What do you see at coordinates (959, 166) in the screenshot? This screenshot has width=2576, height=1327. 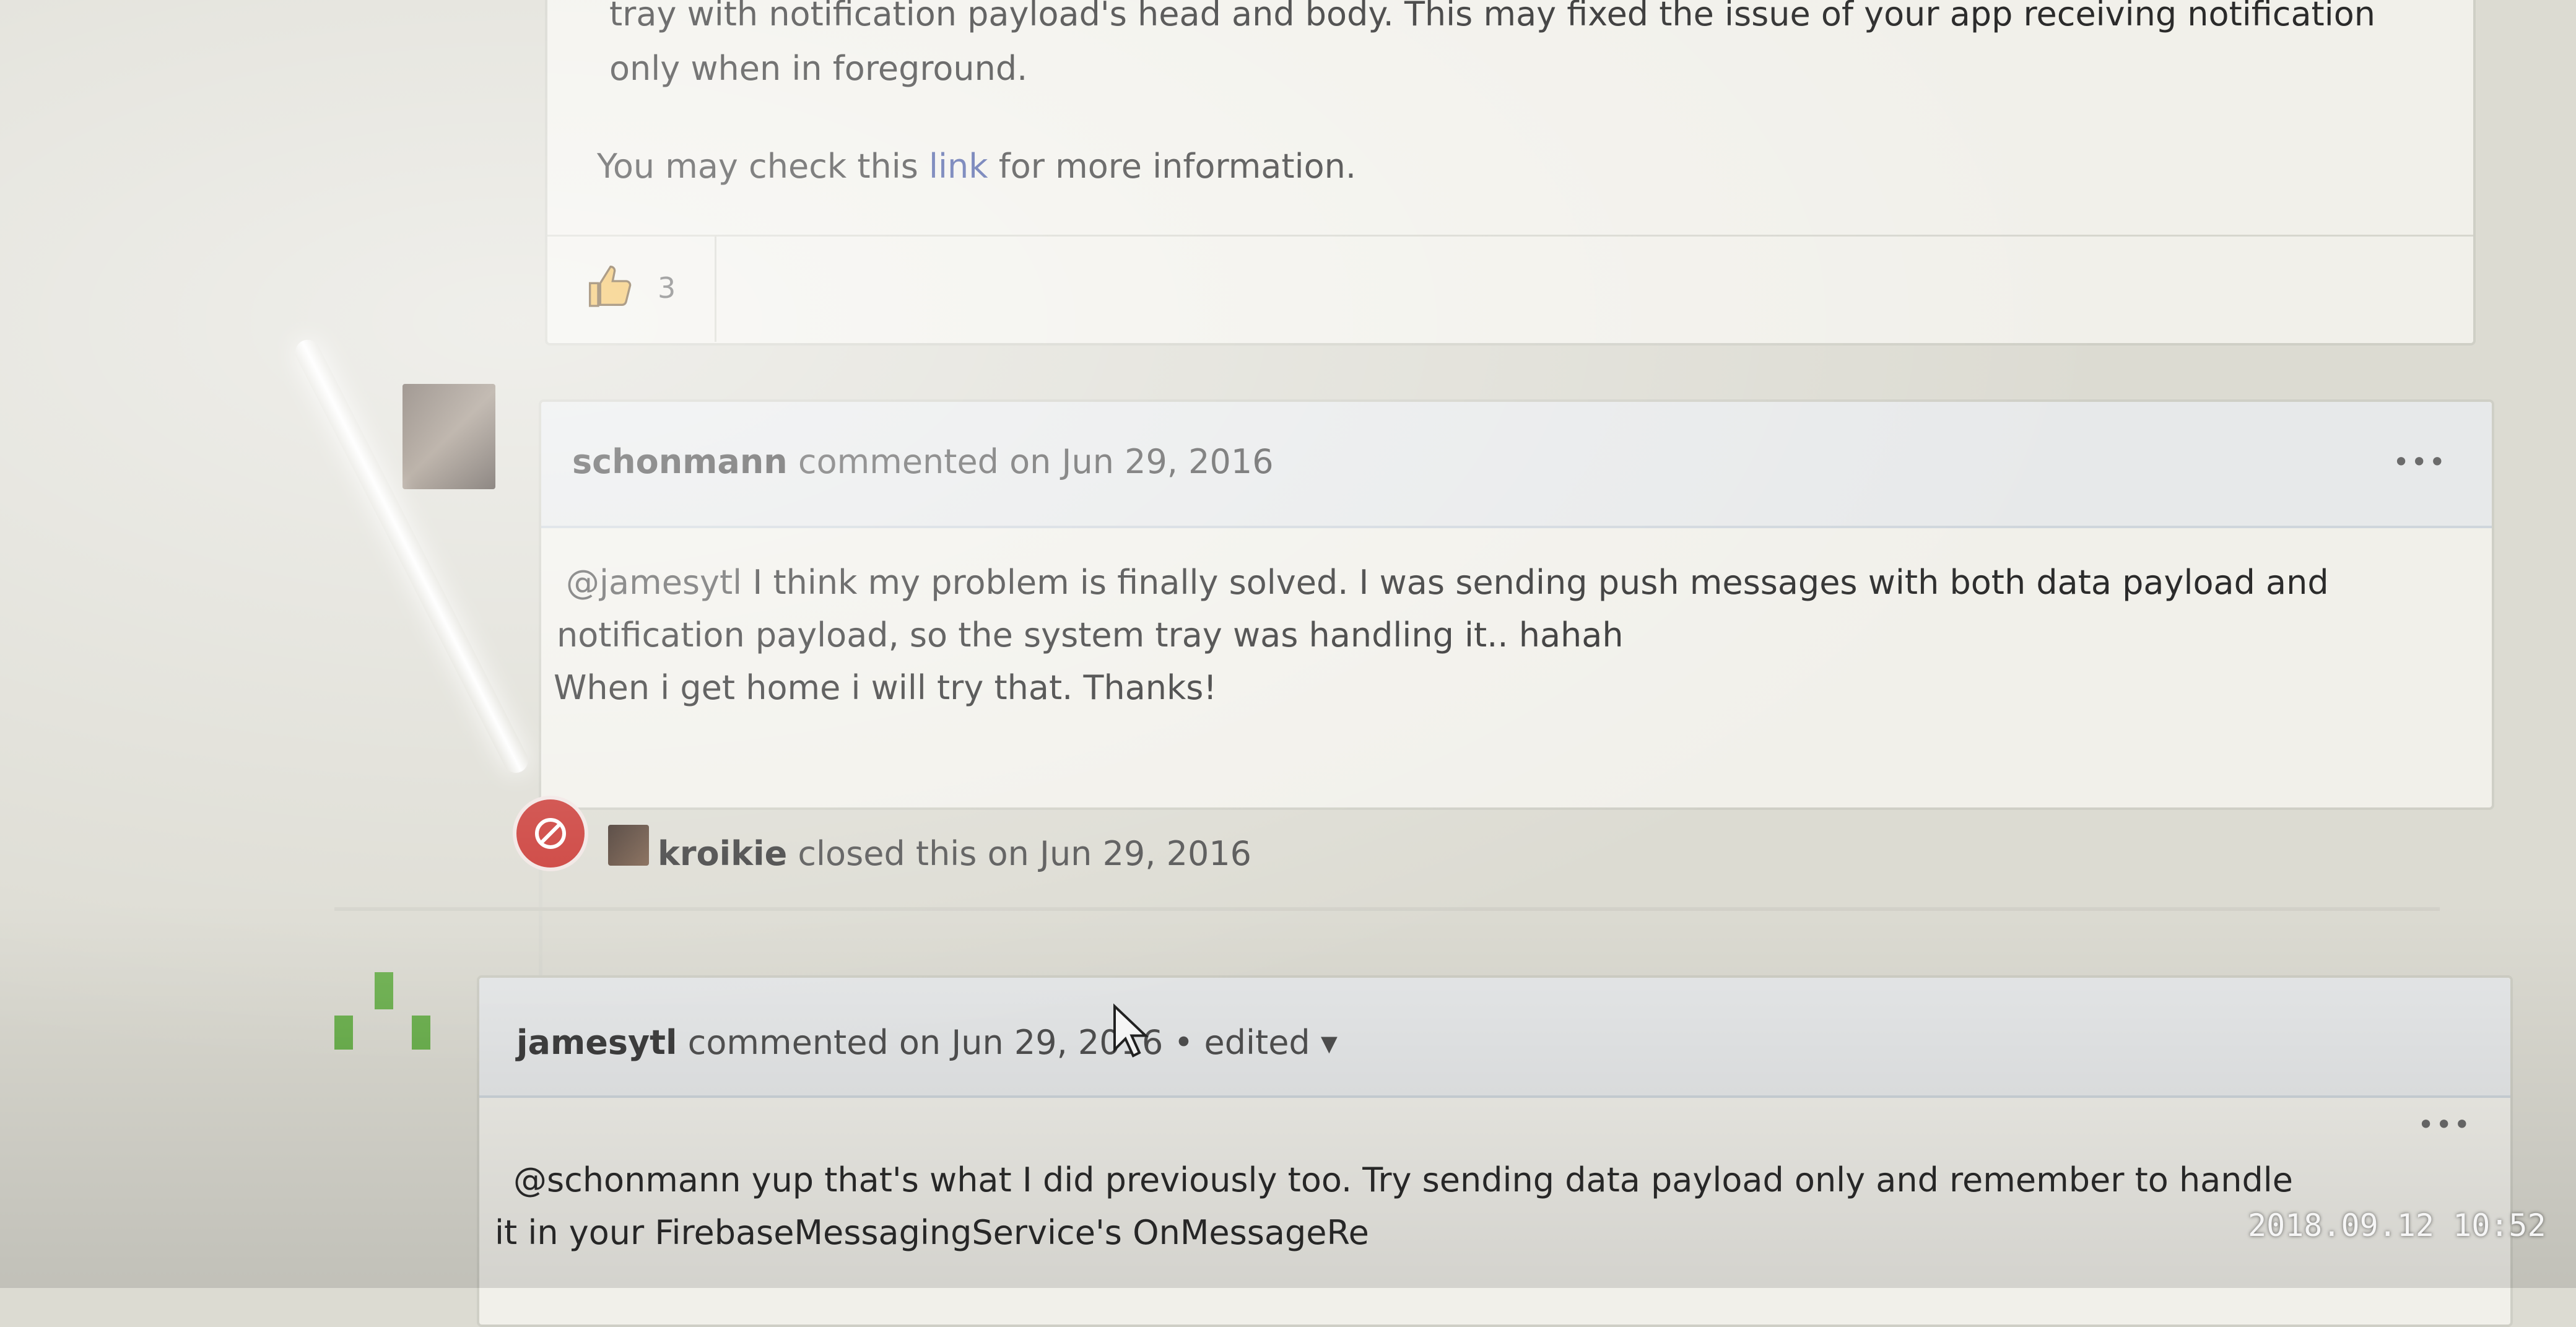 I see `info-link: link` at bounding box center [959, 166].